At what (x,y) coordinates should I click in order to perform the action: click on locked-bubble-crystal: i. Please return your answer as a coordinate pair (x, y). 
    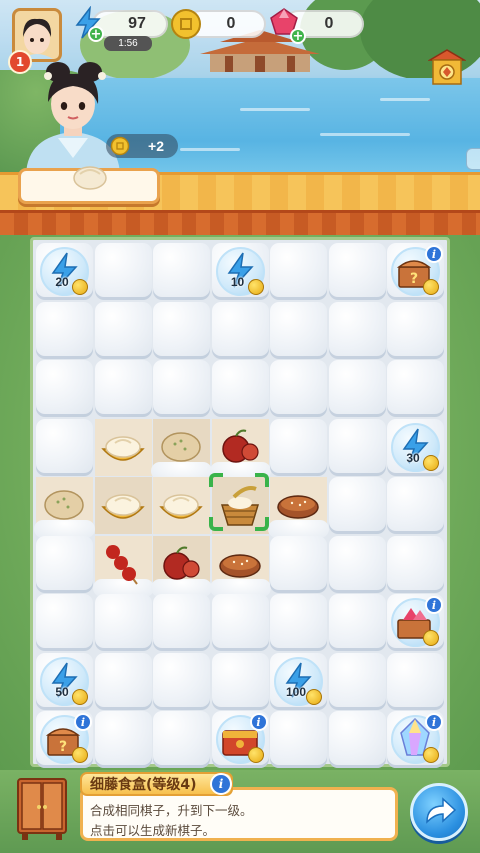
    Looking at the image, I should click on (415, 739).